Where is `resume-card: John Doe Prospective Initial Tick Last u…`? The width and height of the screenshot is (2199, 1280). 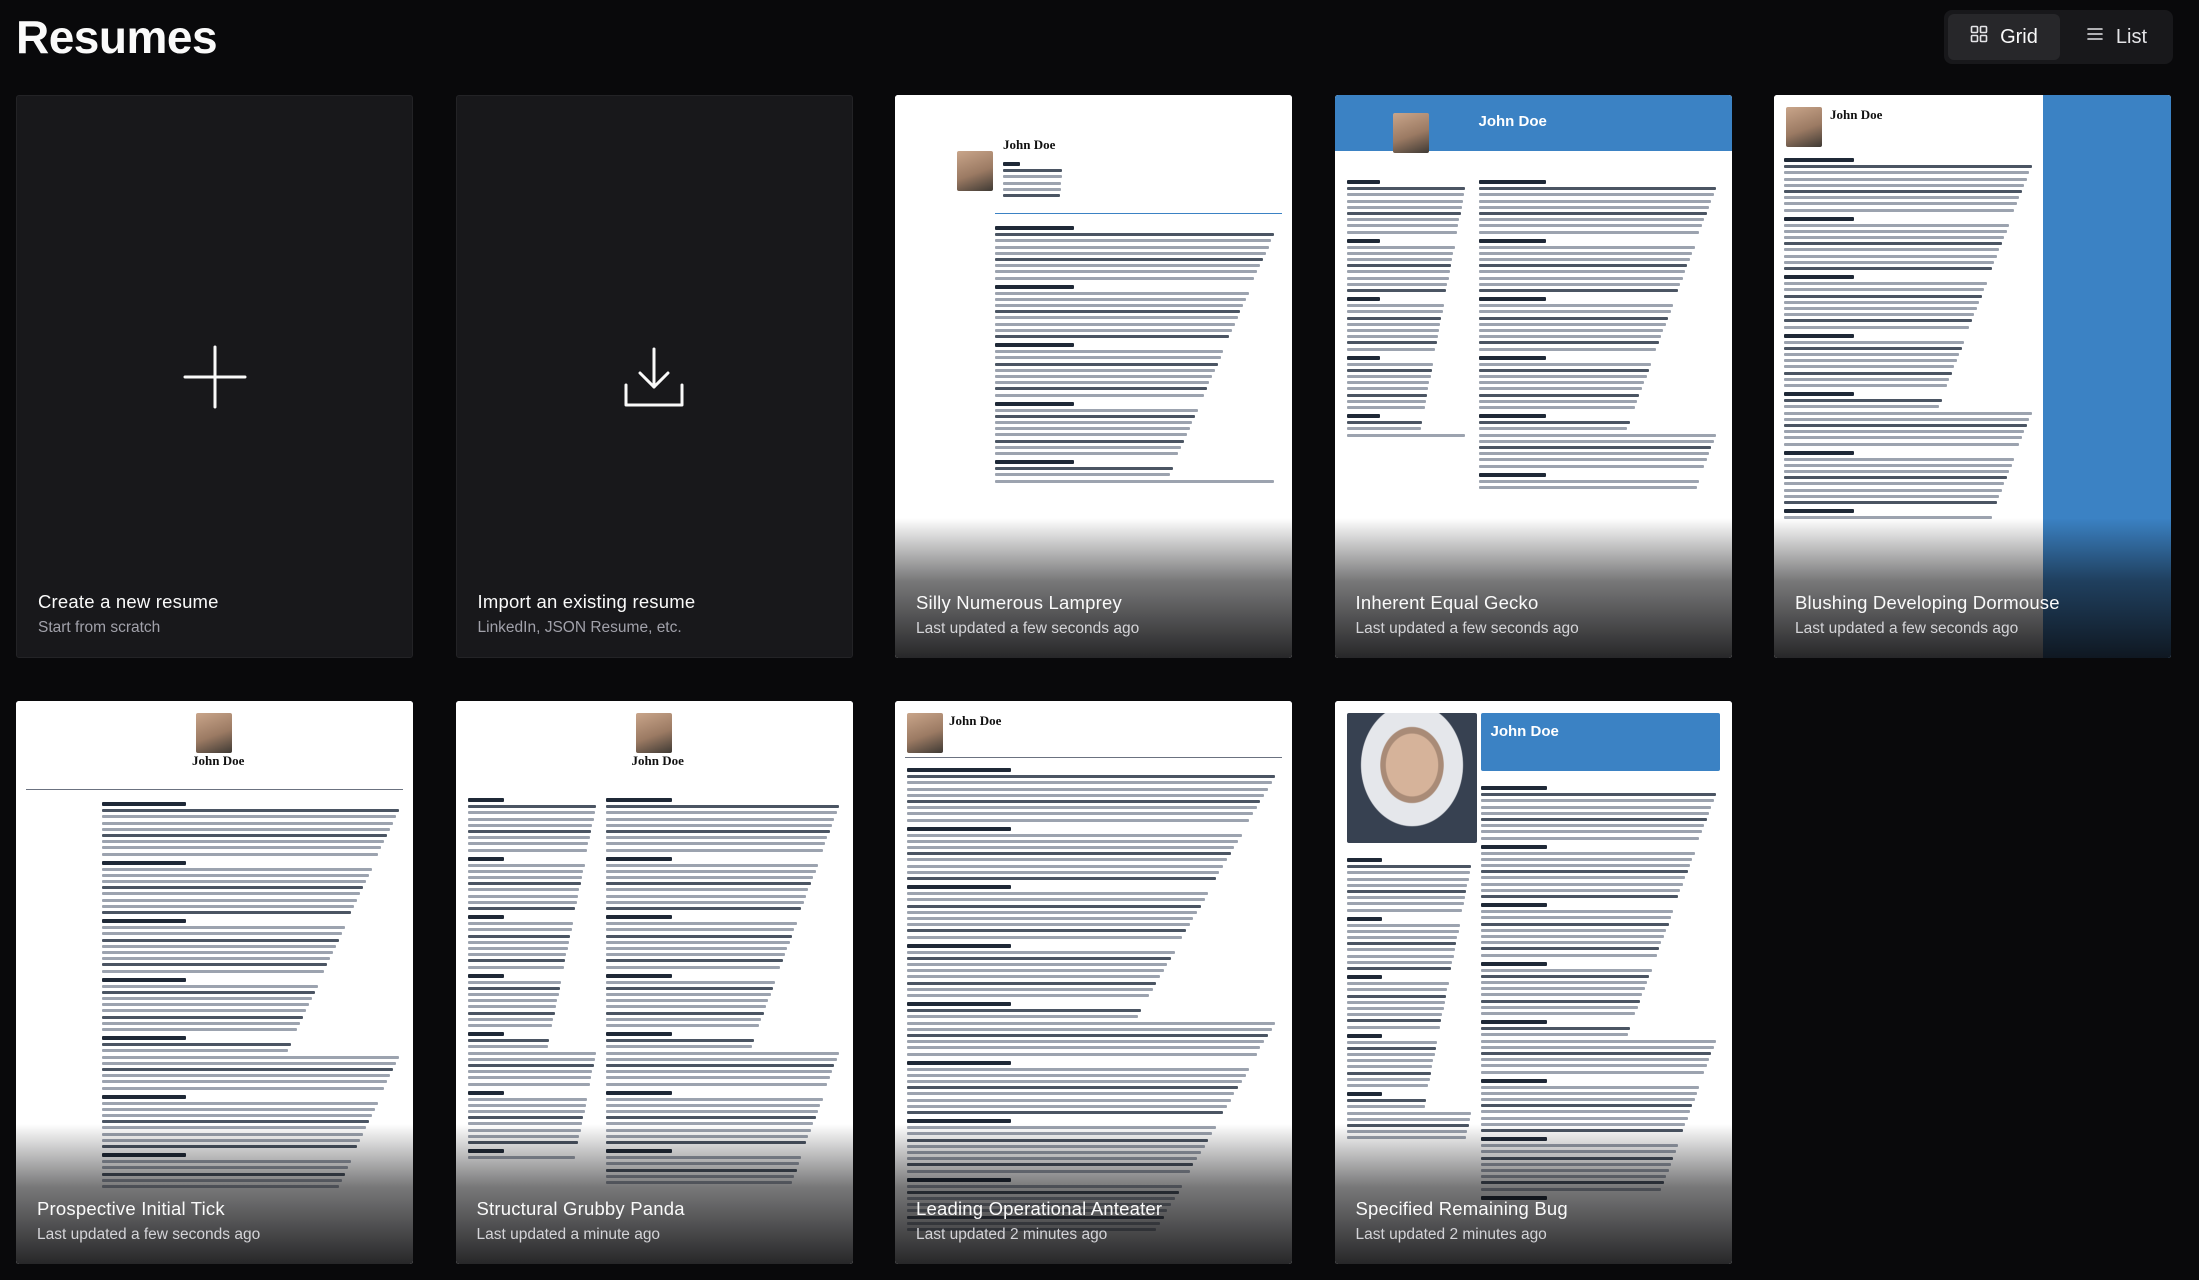
resume-card: John Doe Prospective Initial Tick Last u… is located at coordinates (214, 982).